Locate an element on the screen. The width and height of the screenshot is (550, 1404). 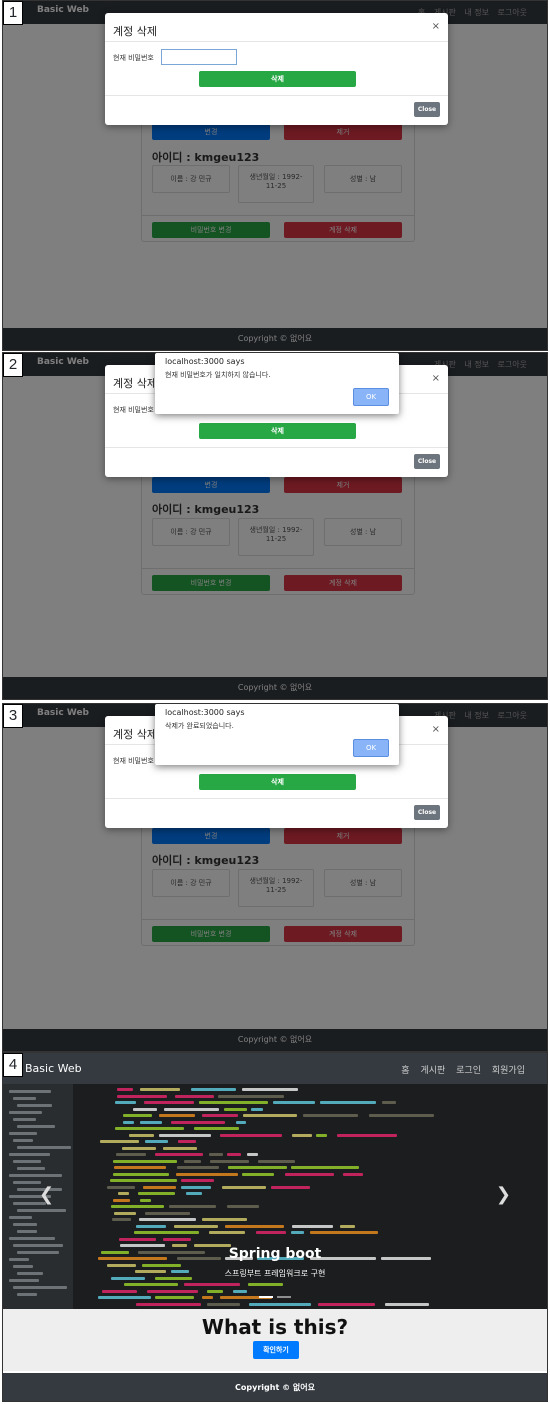
panel-number: 4 is located at coordinates (13, 1065).